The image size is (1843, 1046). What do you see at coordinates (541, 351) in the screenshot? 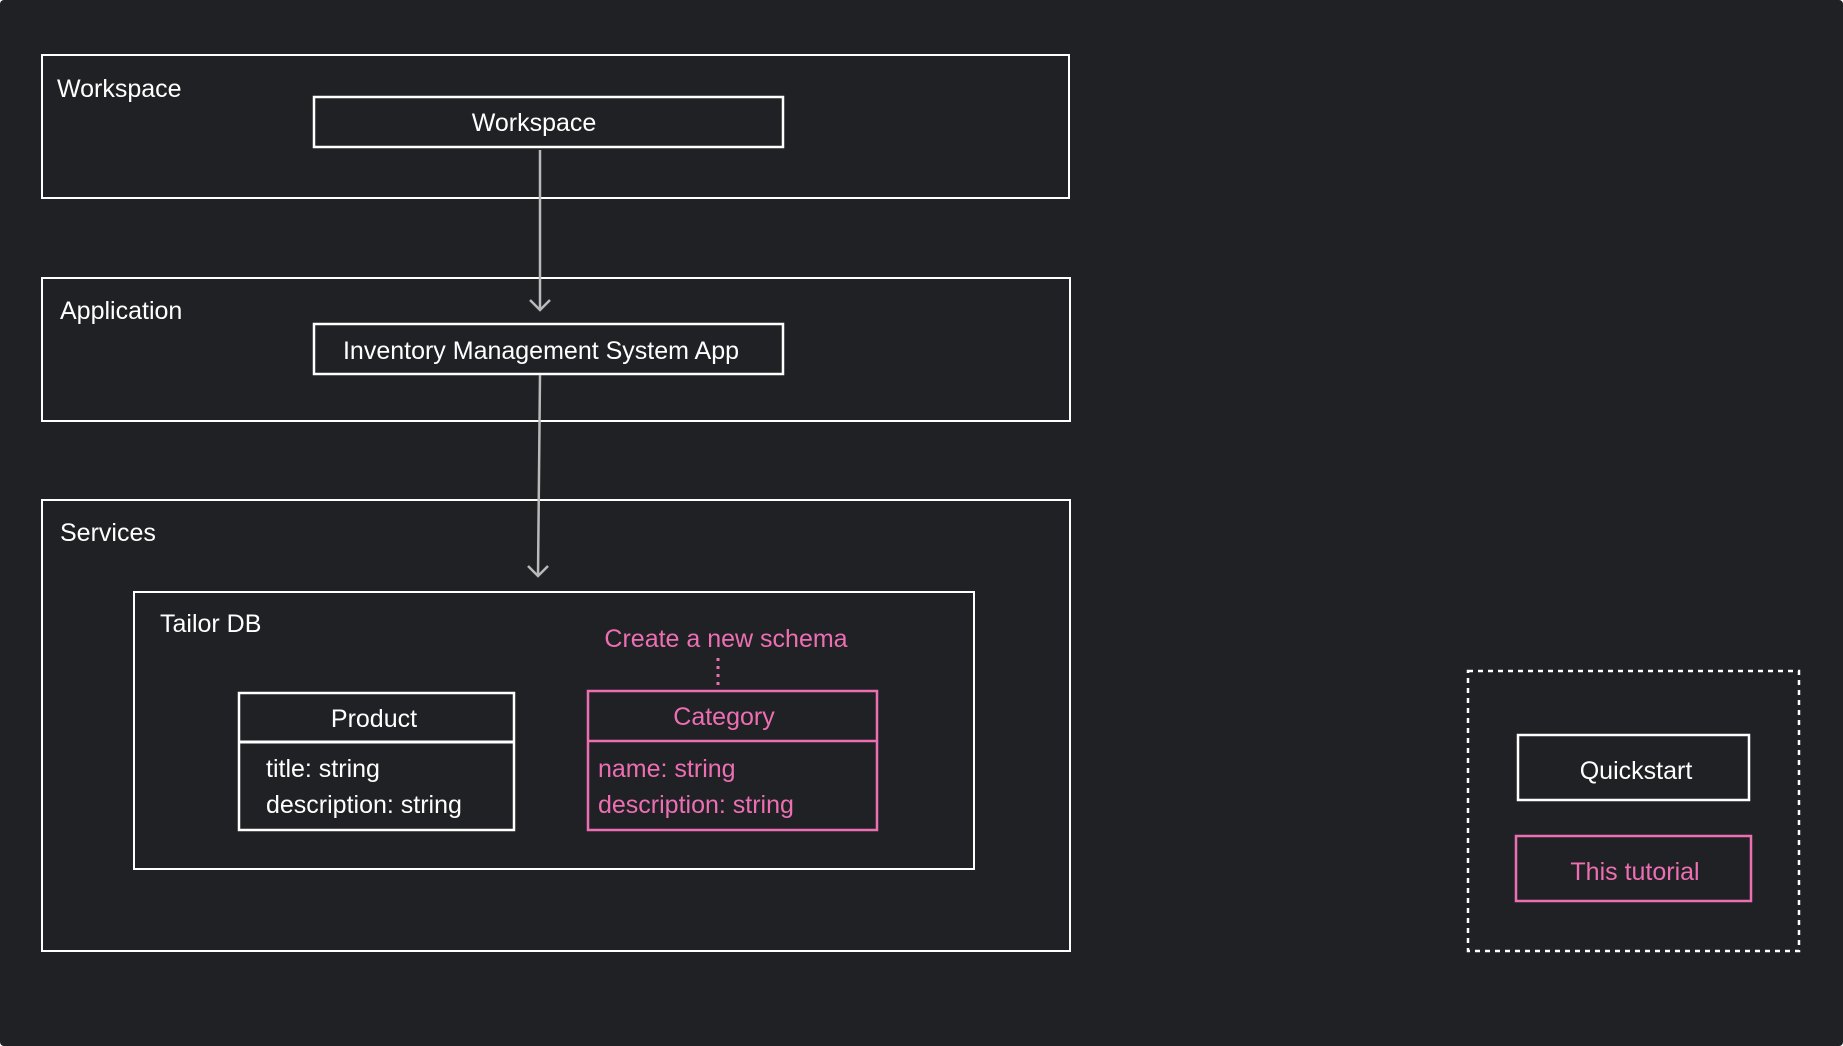
I see `app-node-label: Inventory Management System App` at bounding box center [541, 351].